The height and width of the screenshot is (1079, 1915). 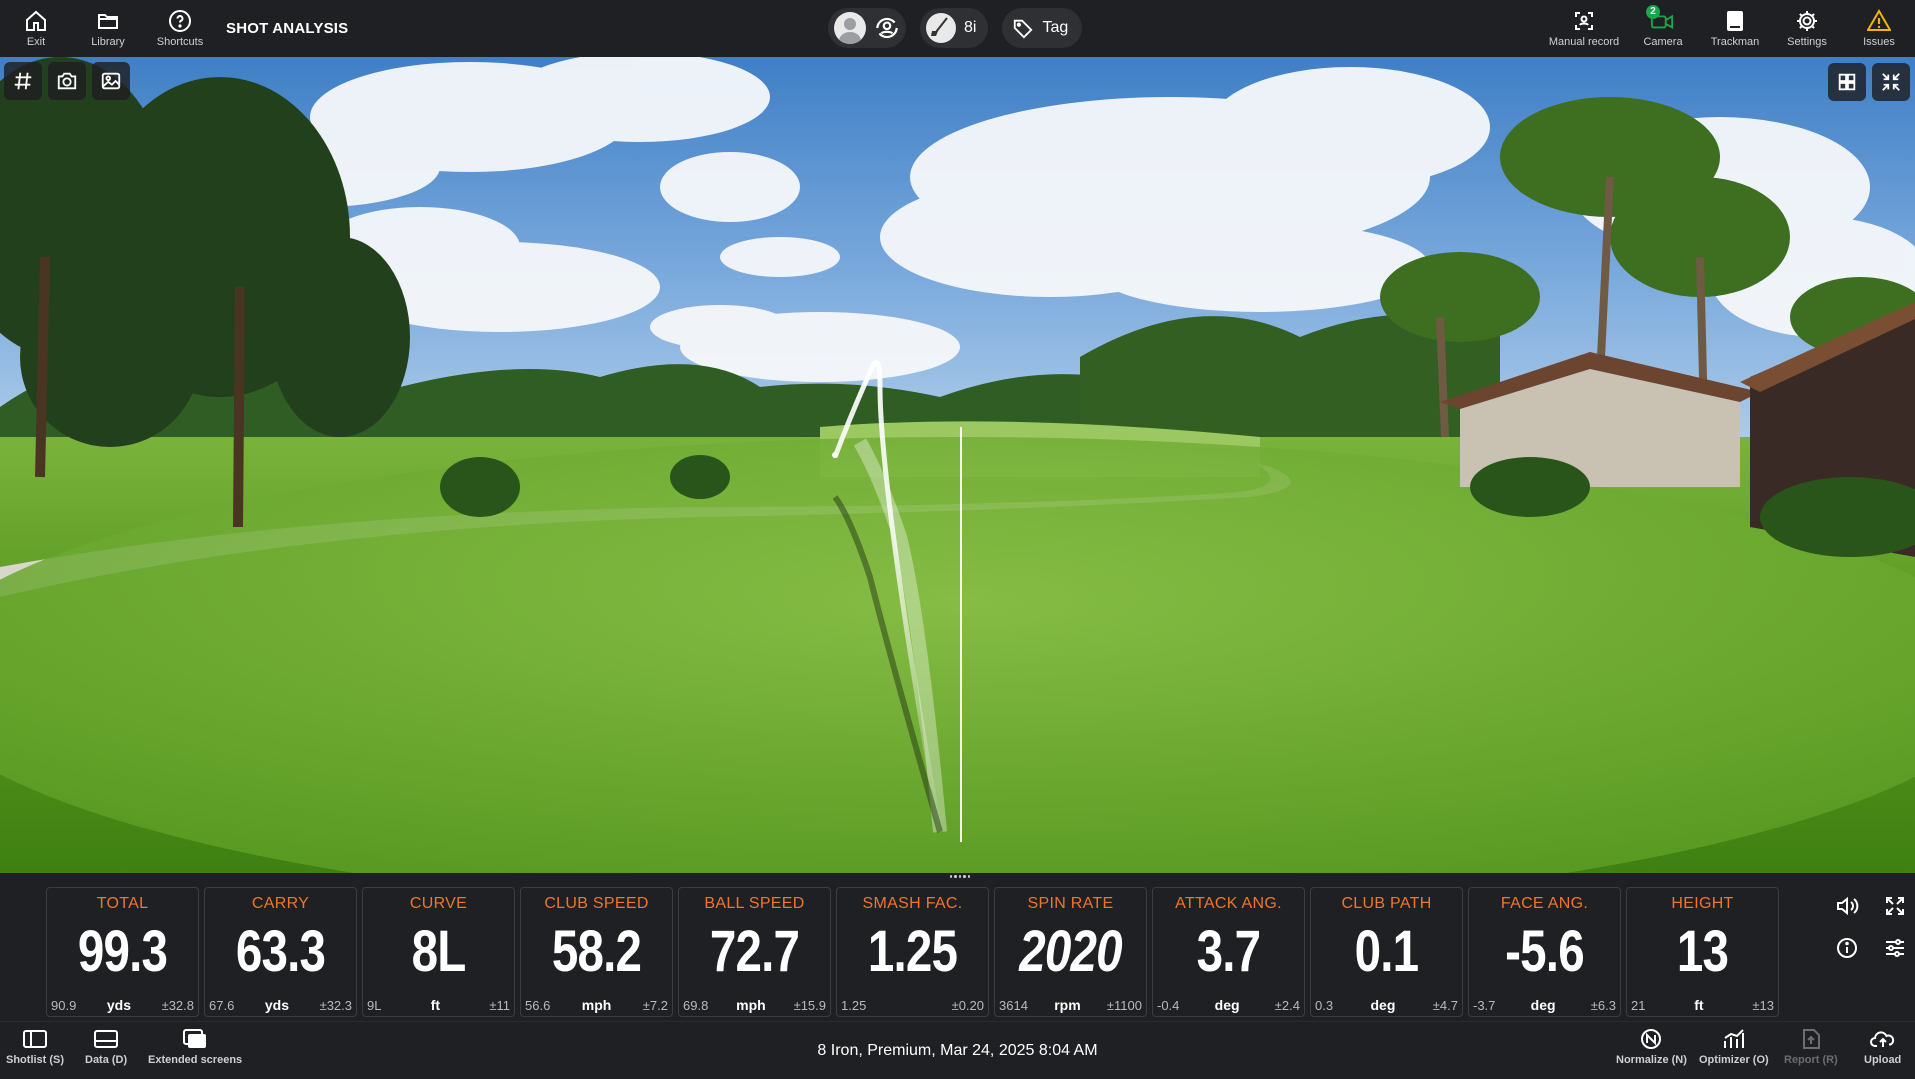 I want to click on metric-label: SMASH FAC., so click(x=912, y=903).